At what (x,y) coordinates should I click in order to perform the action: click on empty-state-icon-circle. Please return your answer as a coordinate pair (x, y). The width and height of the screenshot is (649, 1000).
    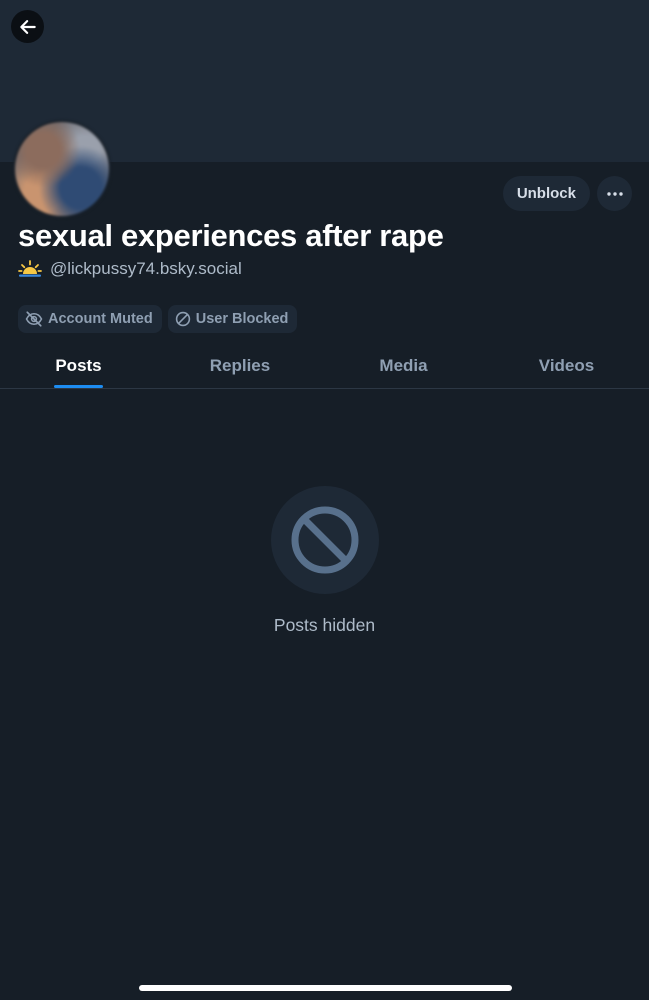
    Looking at the image, I should click on (325, 540).